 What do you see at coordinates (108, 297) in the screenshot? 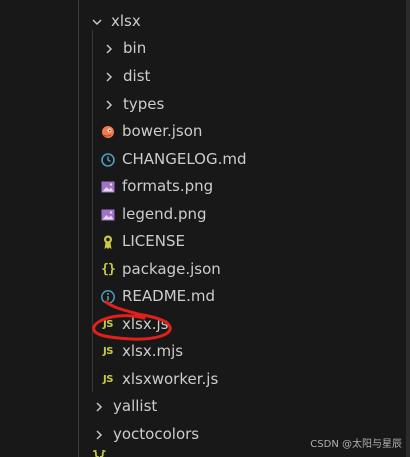
I see `info-icon` at bounding box center [108, 297].